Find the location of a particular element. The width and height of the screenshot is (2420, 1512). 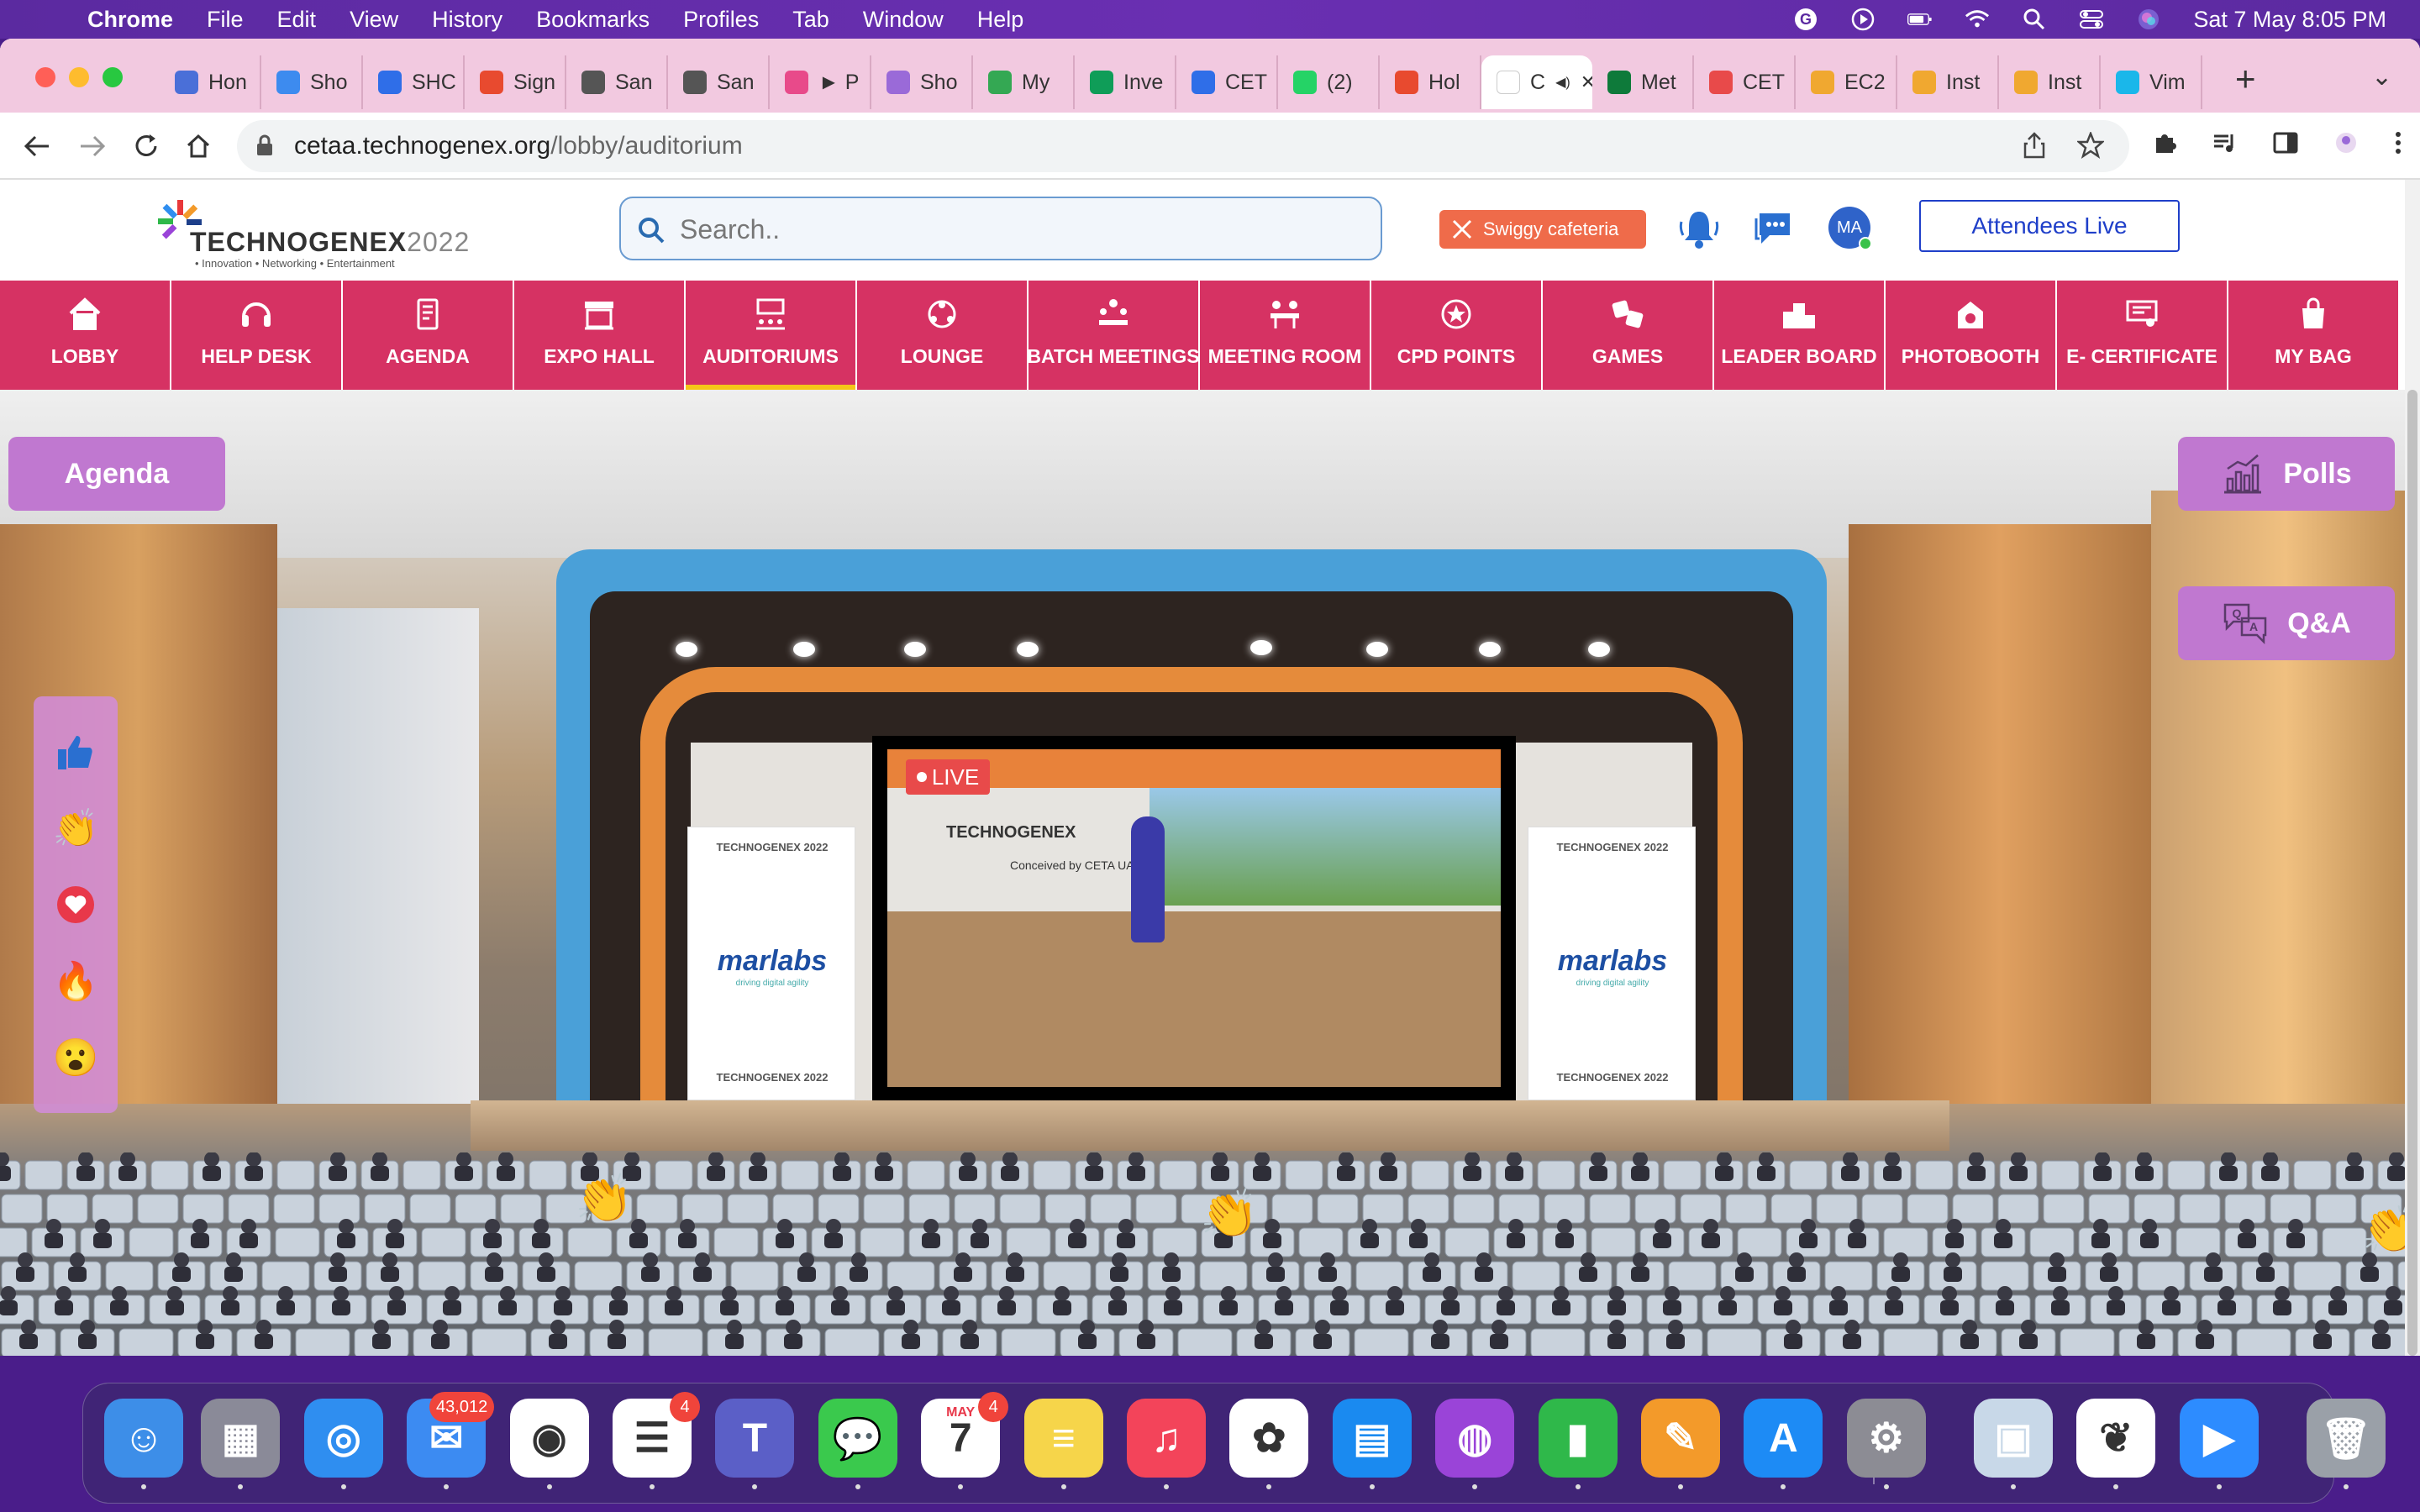

browser-tab: SHC is located at coordinates (414, 82).